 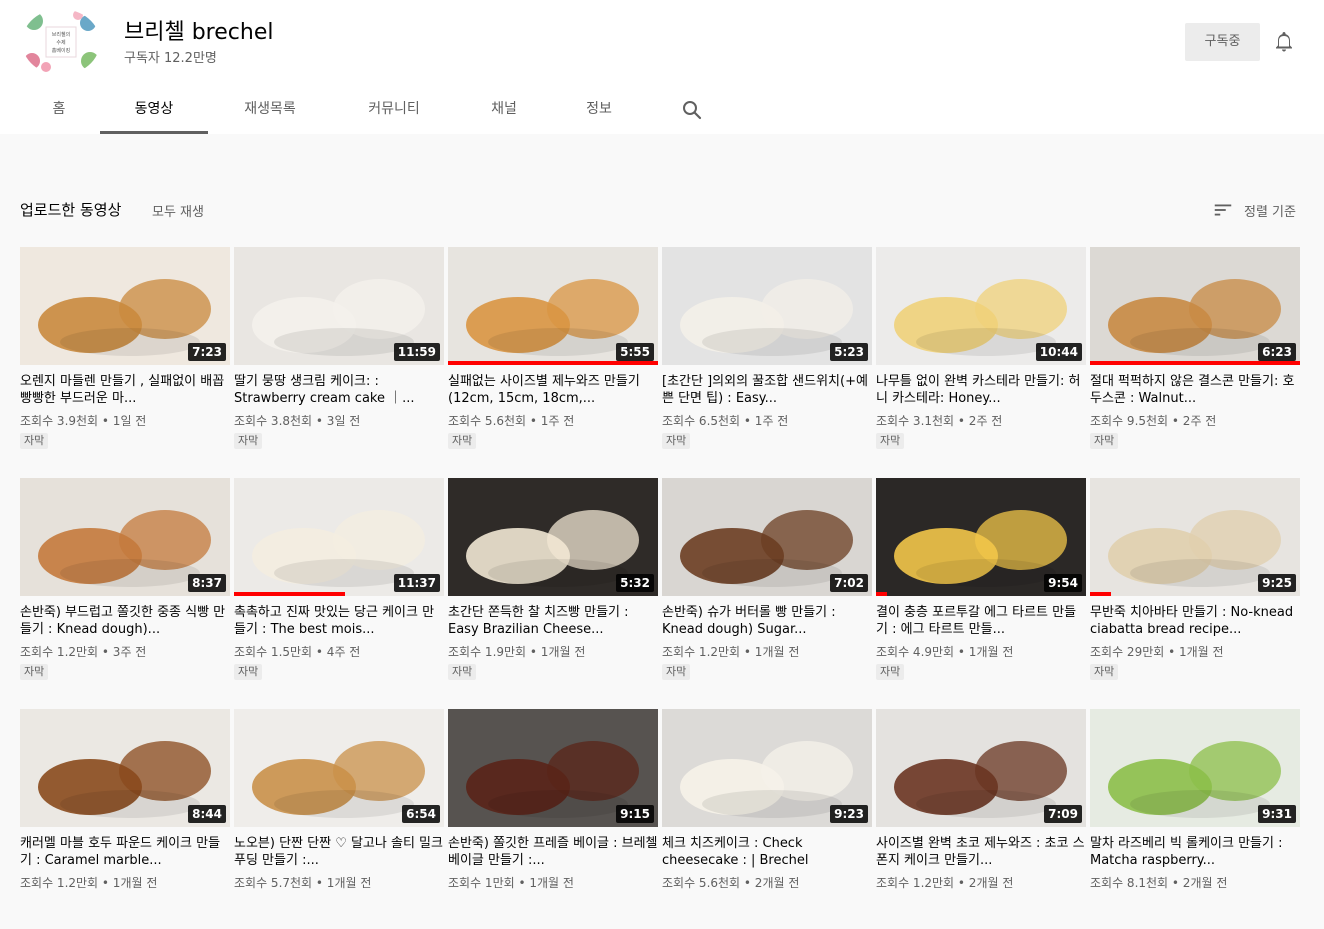 I want to click on video-meta: 조회수 6.5천회 • 1주 전, so click(x=725, y=421).